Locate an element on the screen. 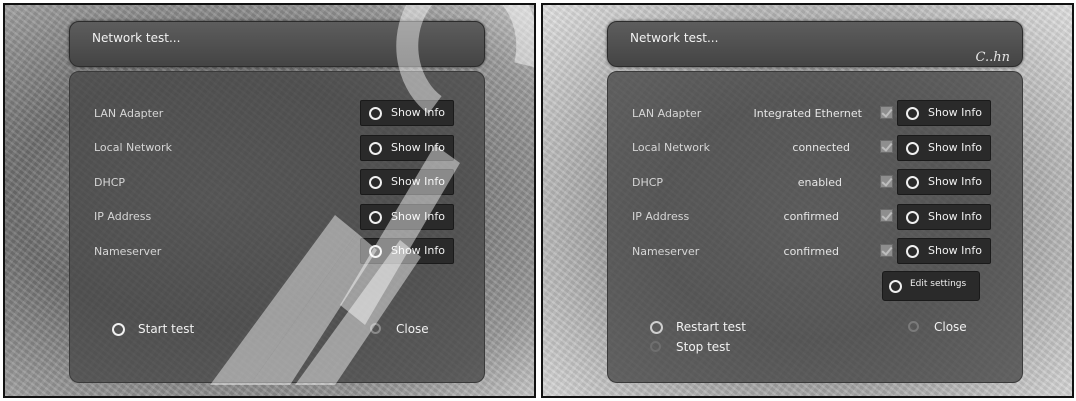 This screenshot has width=1076, height=401. close-label: Close is located at coordinates (950, 327).